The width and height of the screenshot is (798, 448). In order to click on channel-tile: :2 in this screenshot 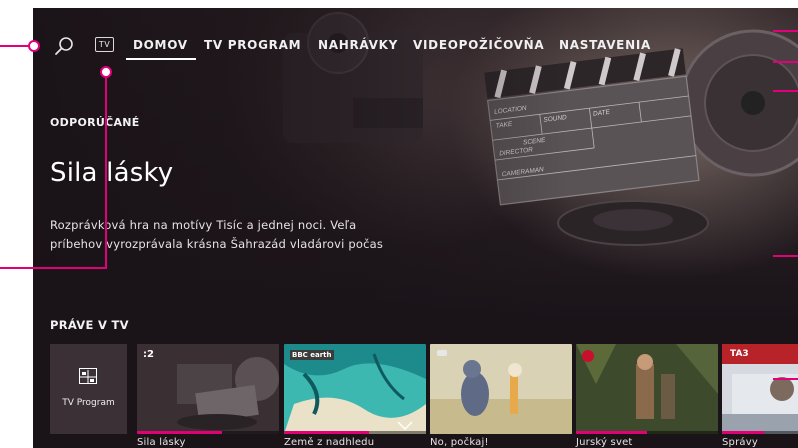, I will do `click(208, 389)`.